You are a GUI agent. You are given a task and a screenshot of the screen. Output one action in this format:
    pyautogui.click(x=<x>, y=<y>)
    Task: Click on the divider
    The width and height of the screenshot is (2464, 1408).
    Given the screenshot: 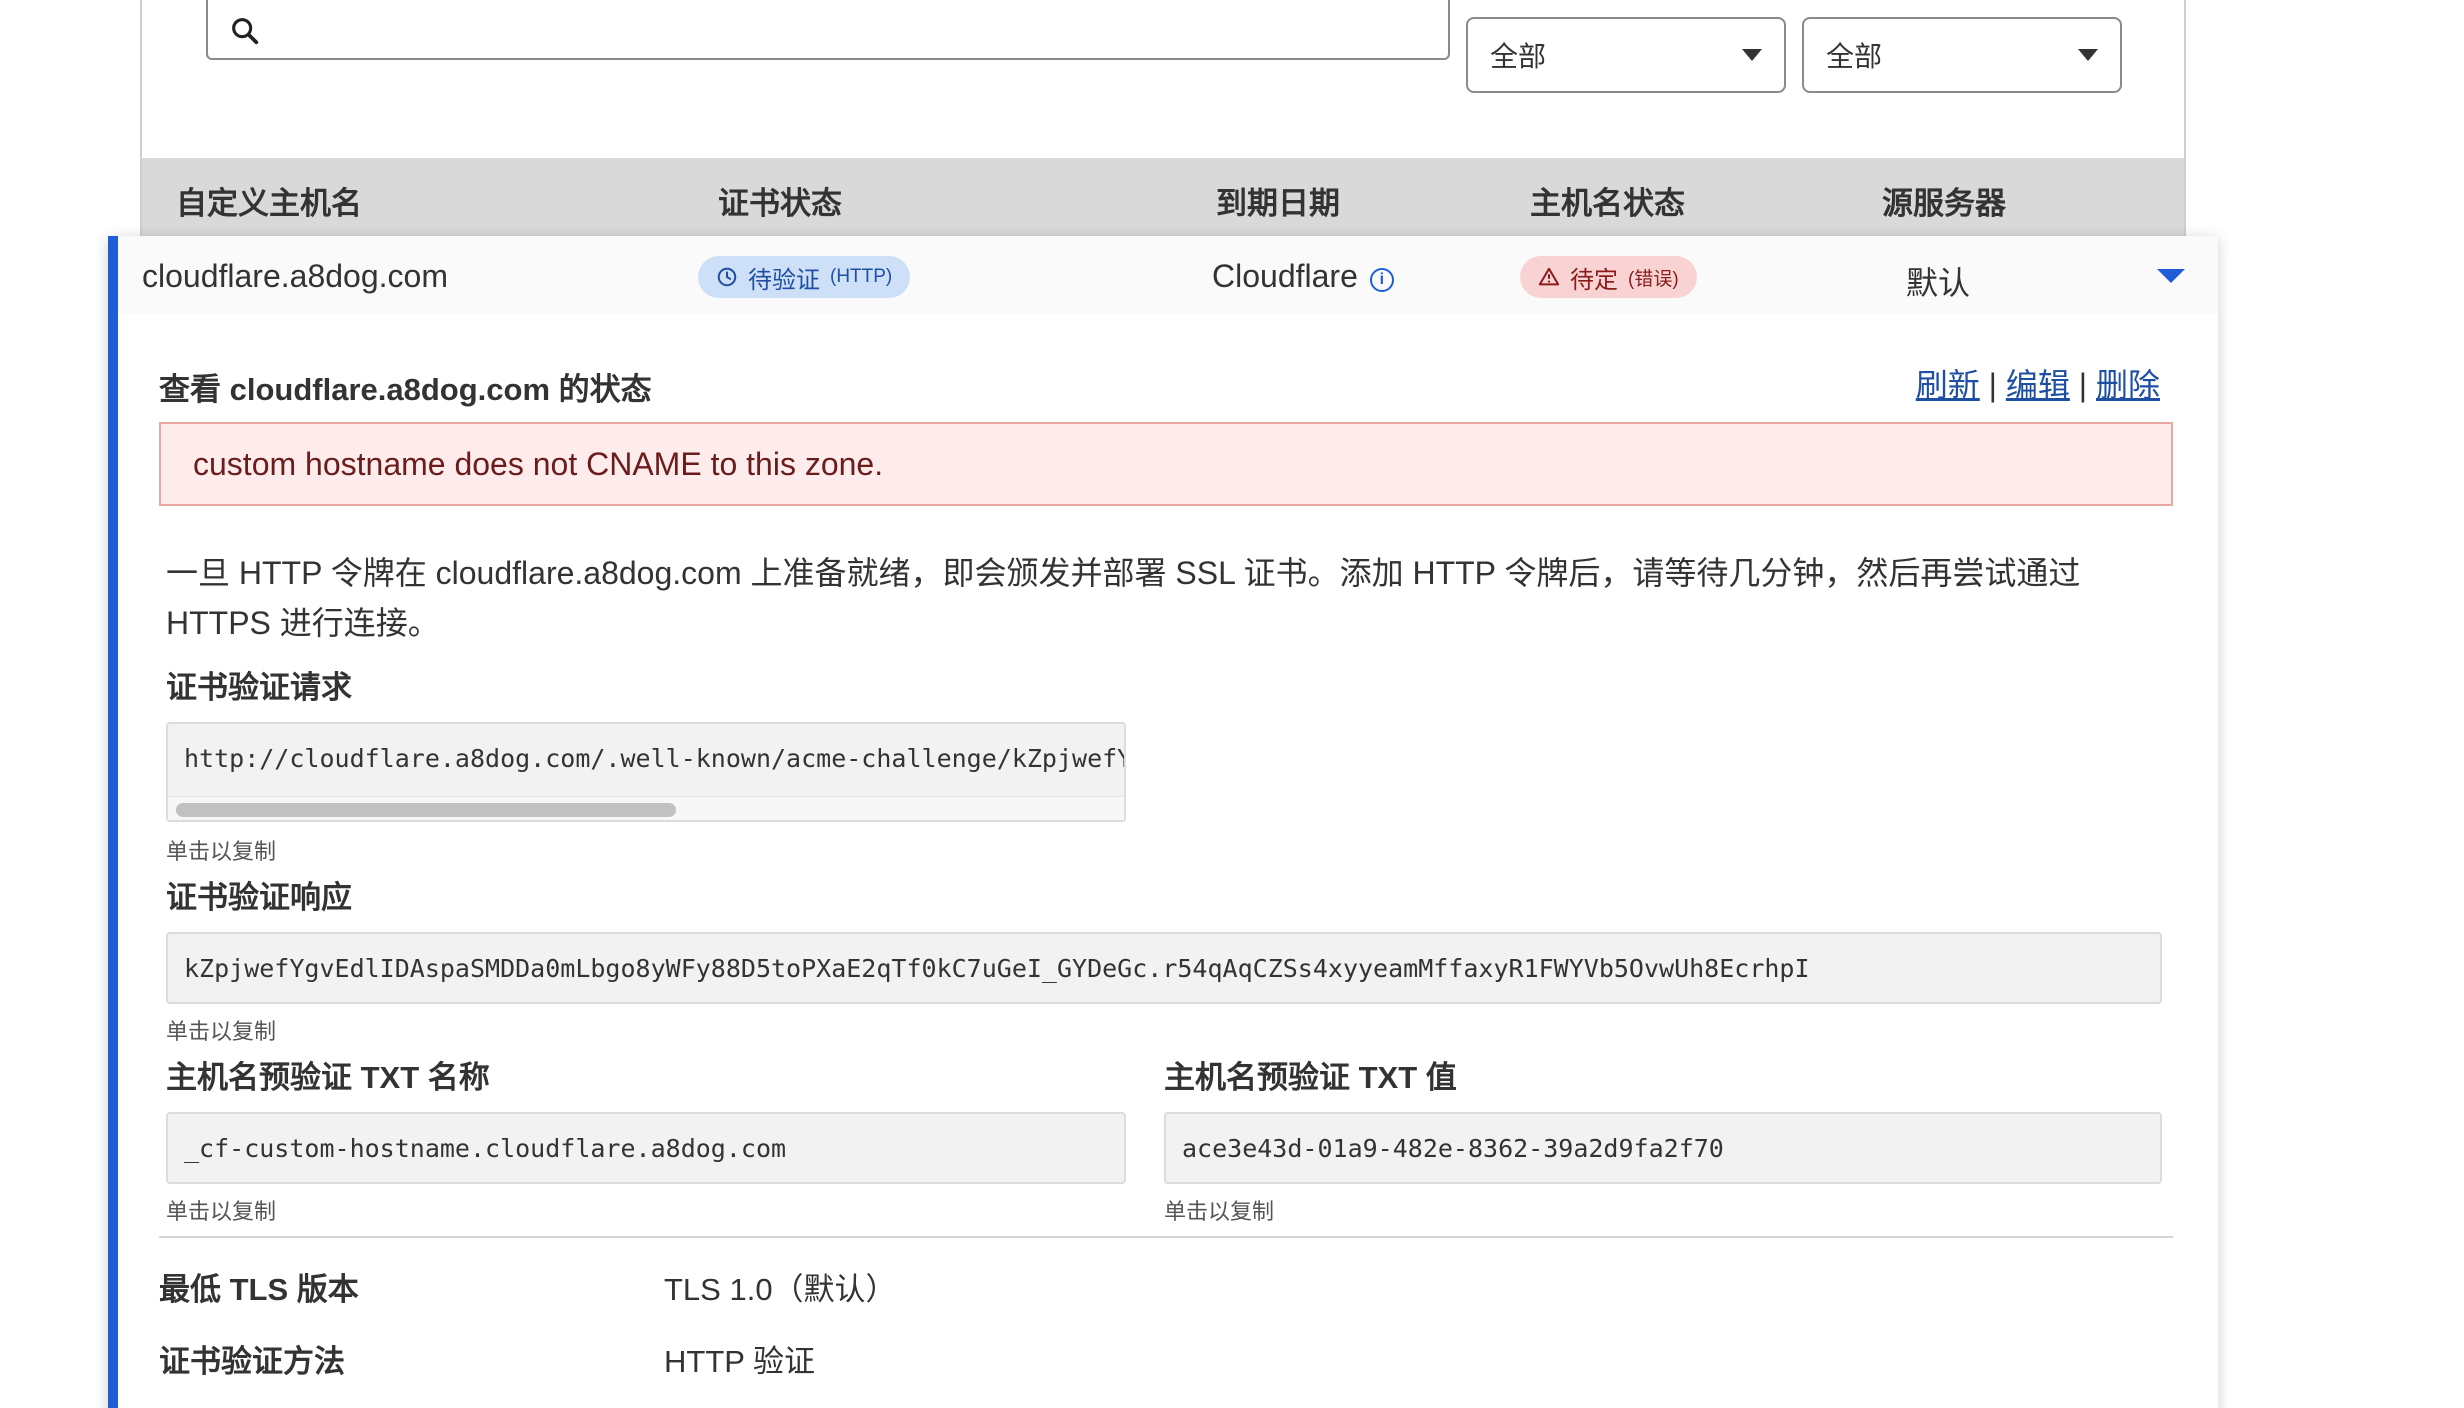 What is the action you would take?
    pyautogui.click(x=1166, y=1237)
    